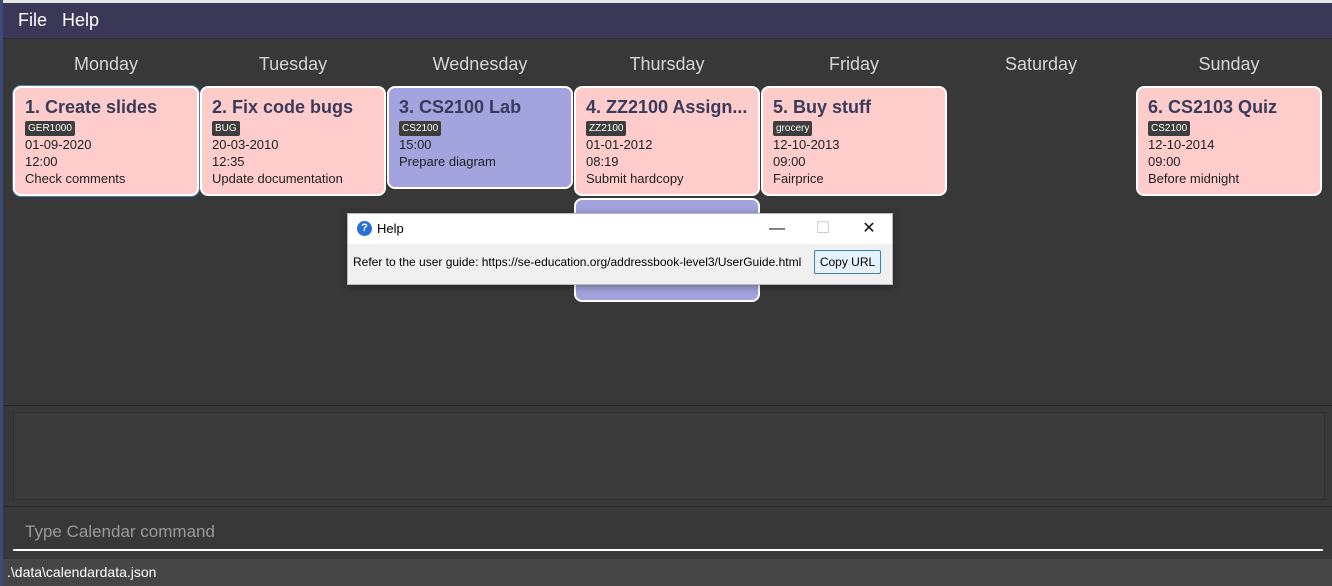 This screenshot has width=1332, height=586. Describe the element at coordinates (75, 178) in the screenshot. I see `event-description: Check comments` at that location.